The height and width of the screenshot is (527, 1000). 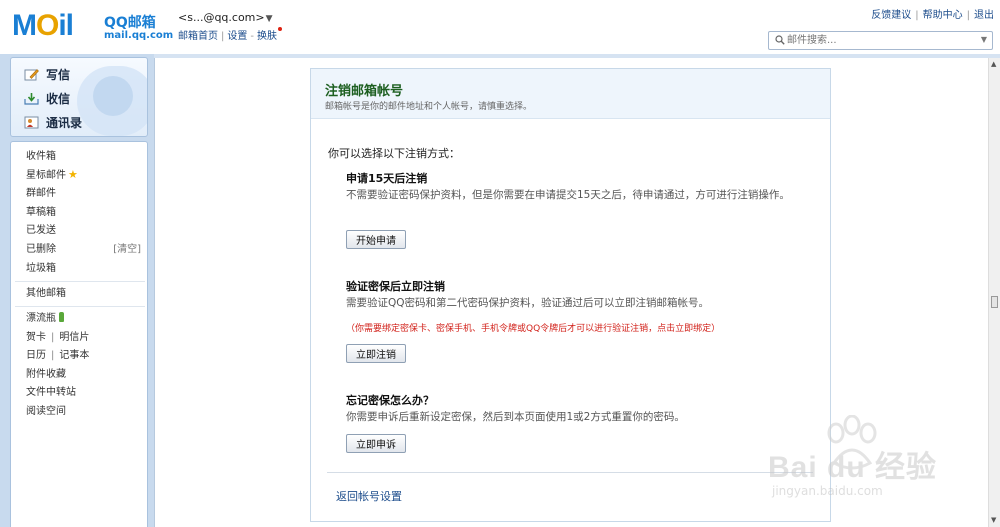 What do you see at coordinates (994, 302) in the screenshot?
I see `scrollbar-thumb` at bounding box center [994, 302].